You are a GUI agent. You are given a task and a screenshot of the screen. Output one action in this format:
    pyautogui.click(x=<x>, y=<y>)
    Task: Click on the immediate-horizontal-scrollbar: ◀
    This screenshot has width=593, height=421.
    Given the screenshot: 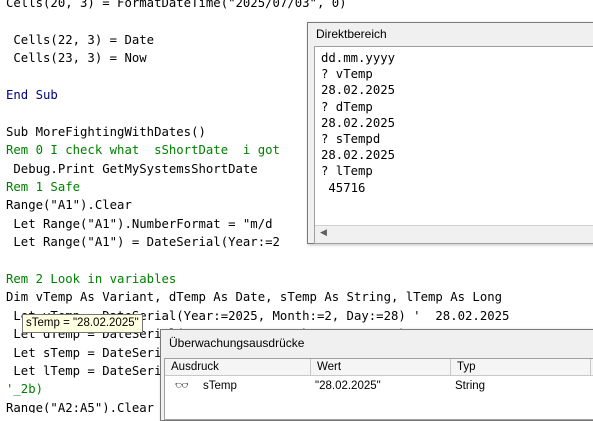 What is the action you would take?
    pyautogui.click(x=454, y=234)
    